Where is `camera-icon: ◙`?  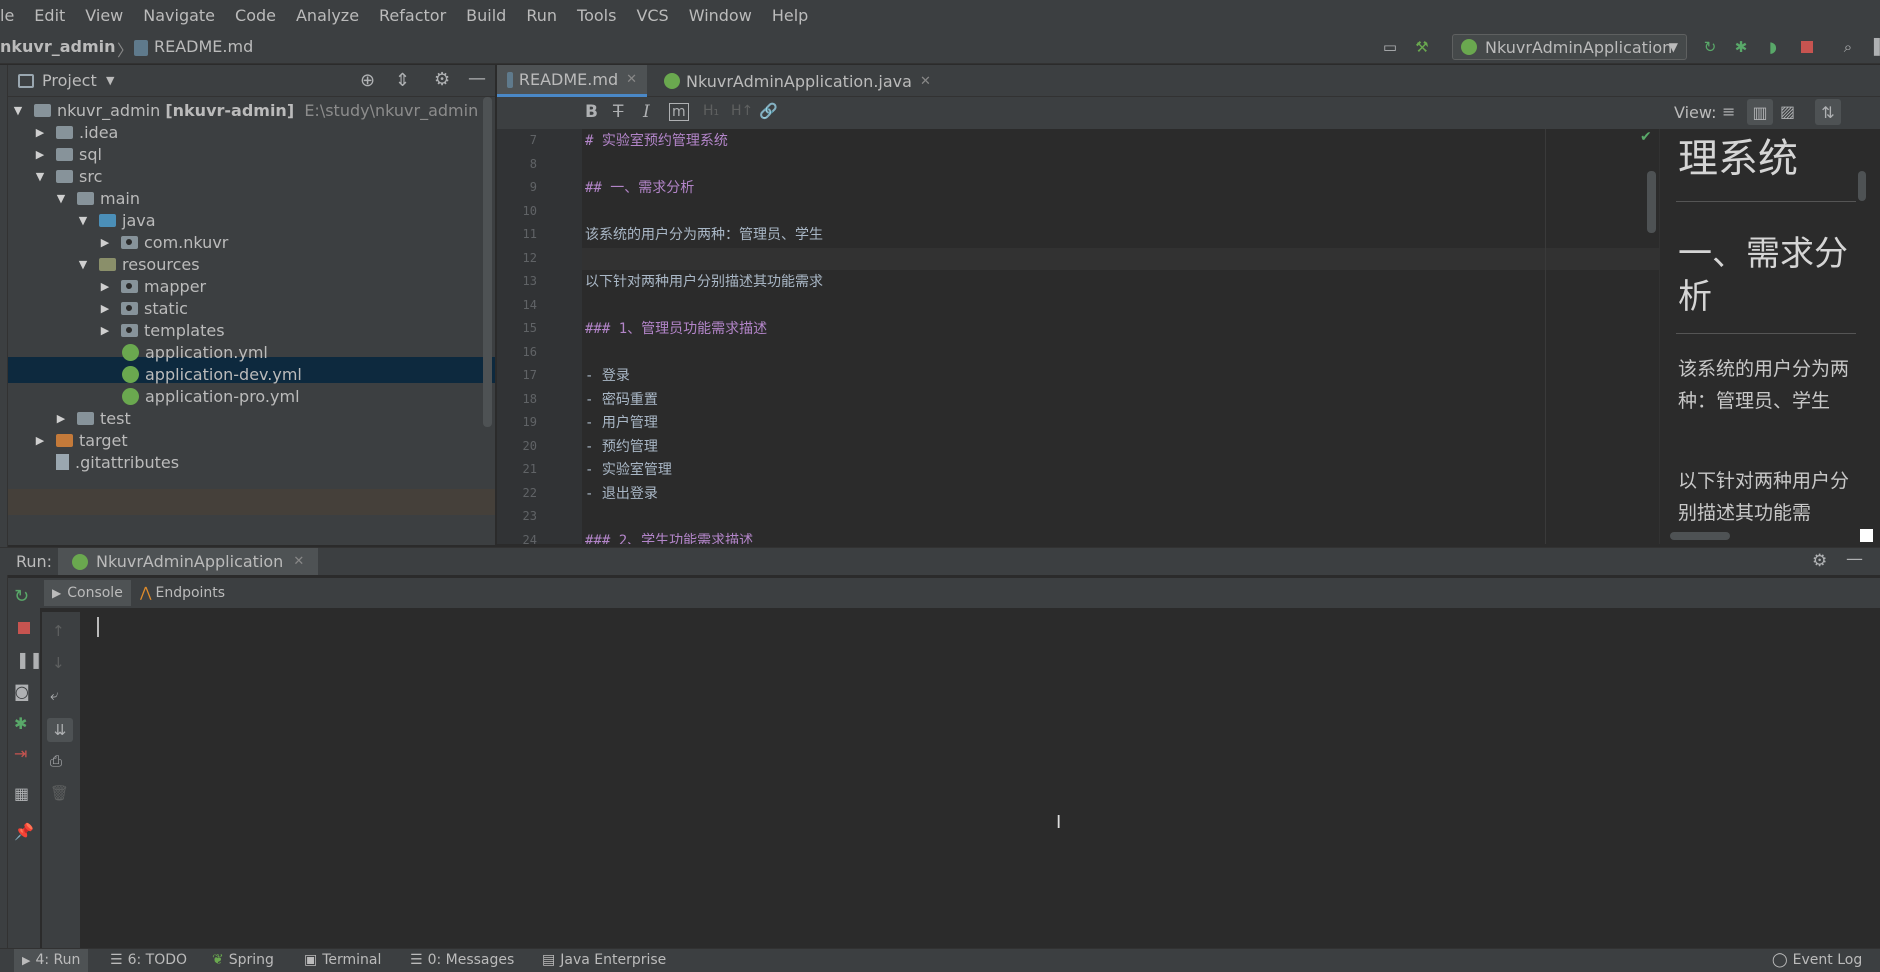
camera-icon: ◙ is located at coordinates (22, 691).